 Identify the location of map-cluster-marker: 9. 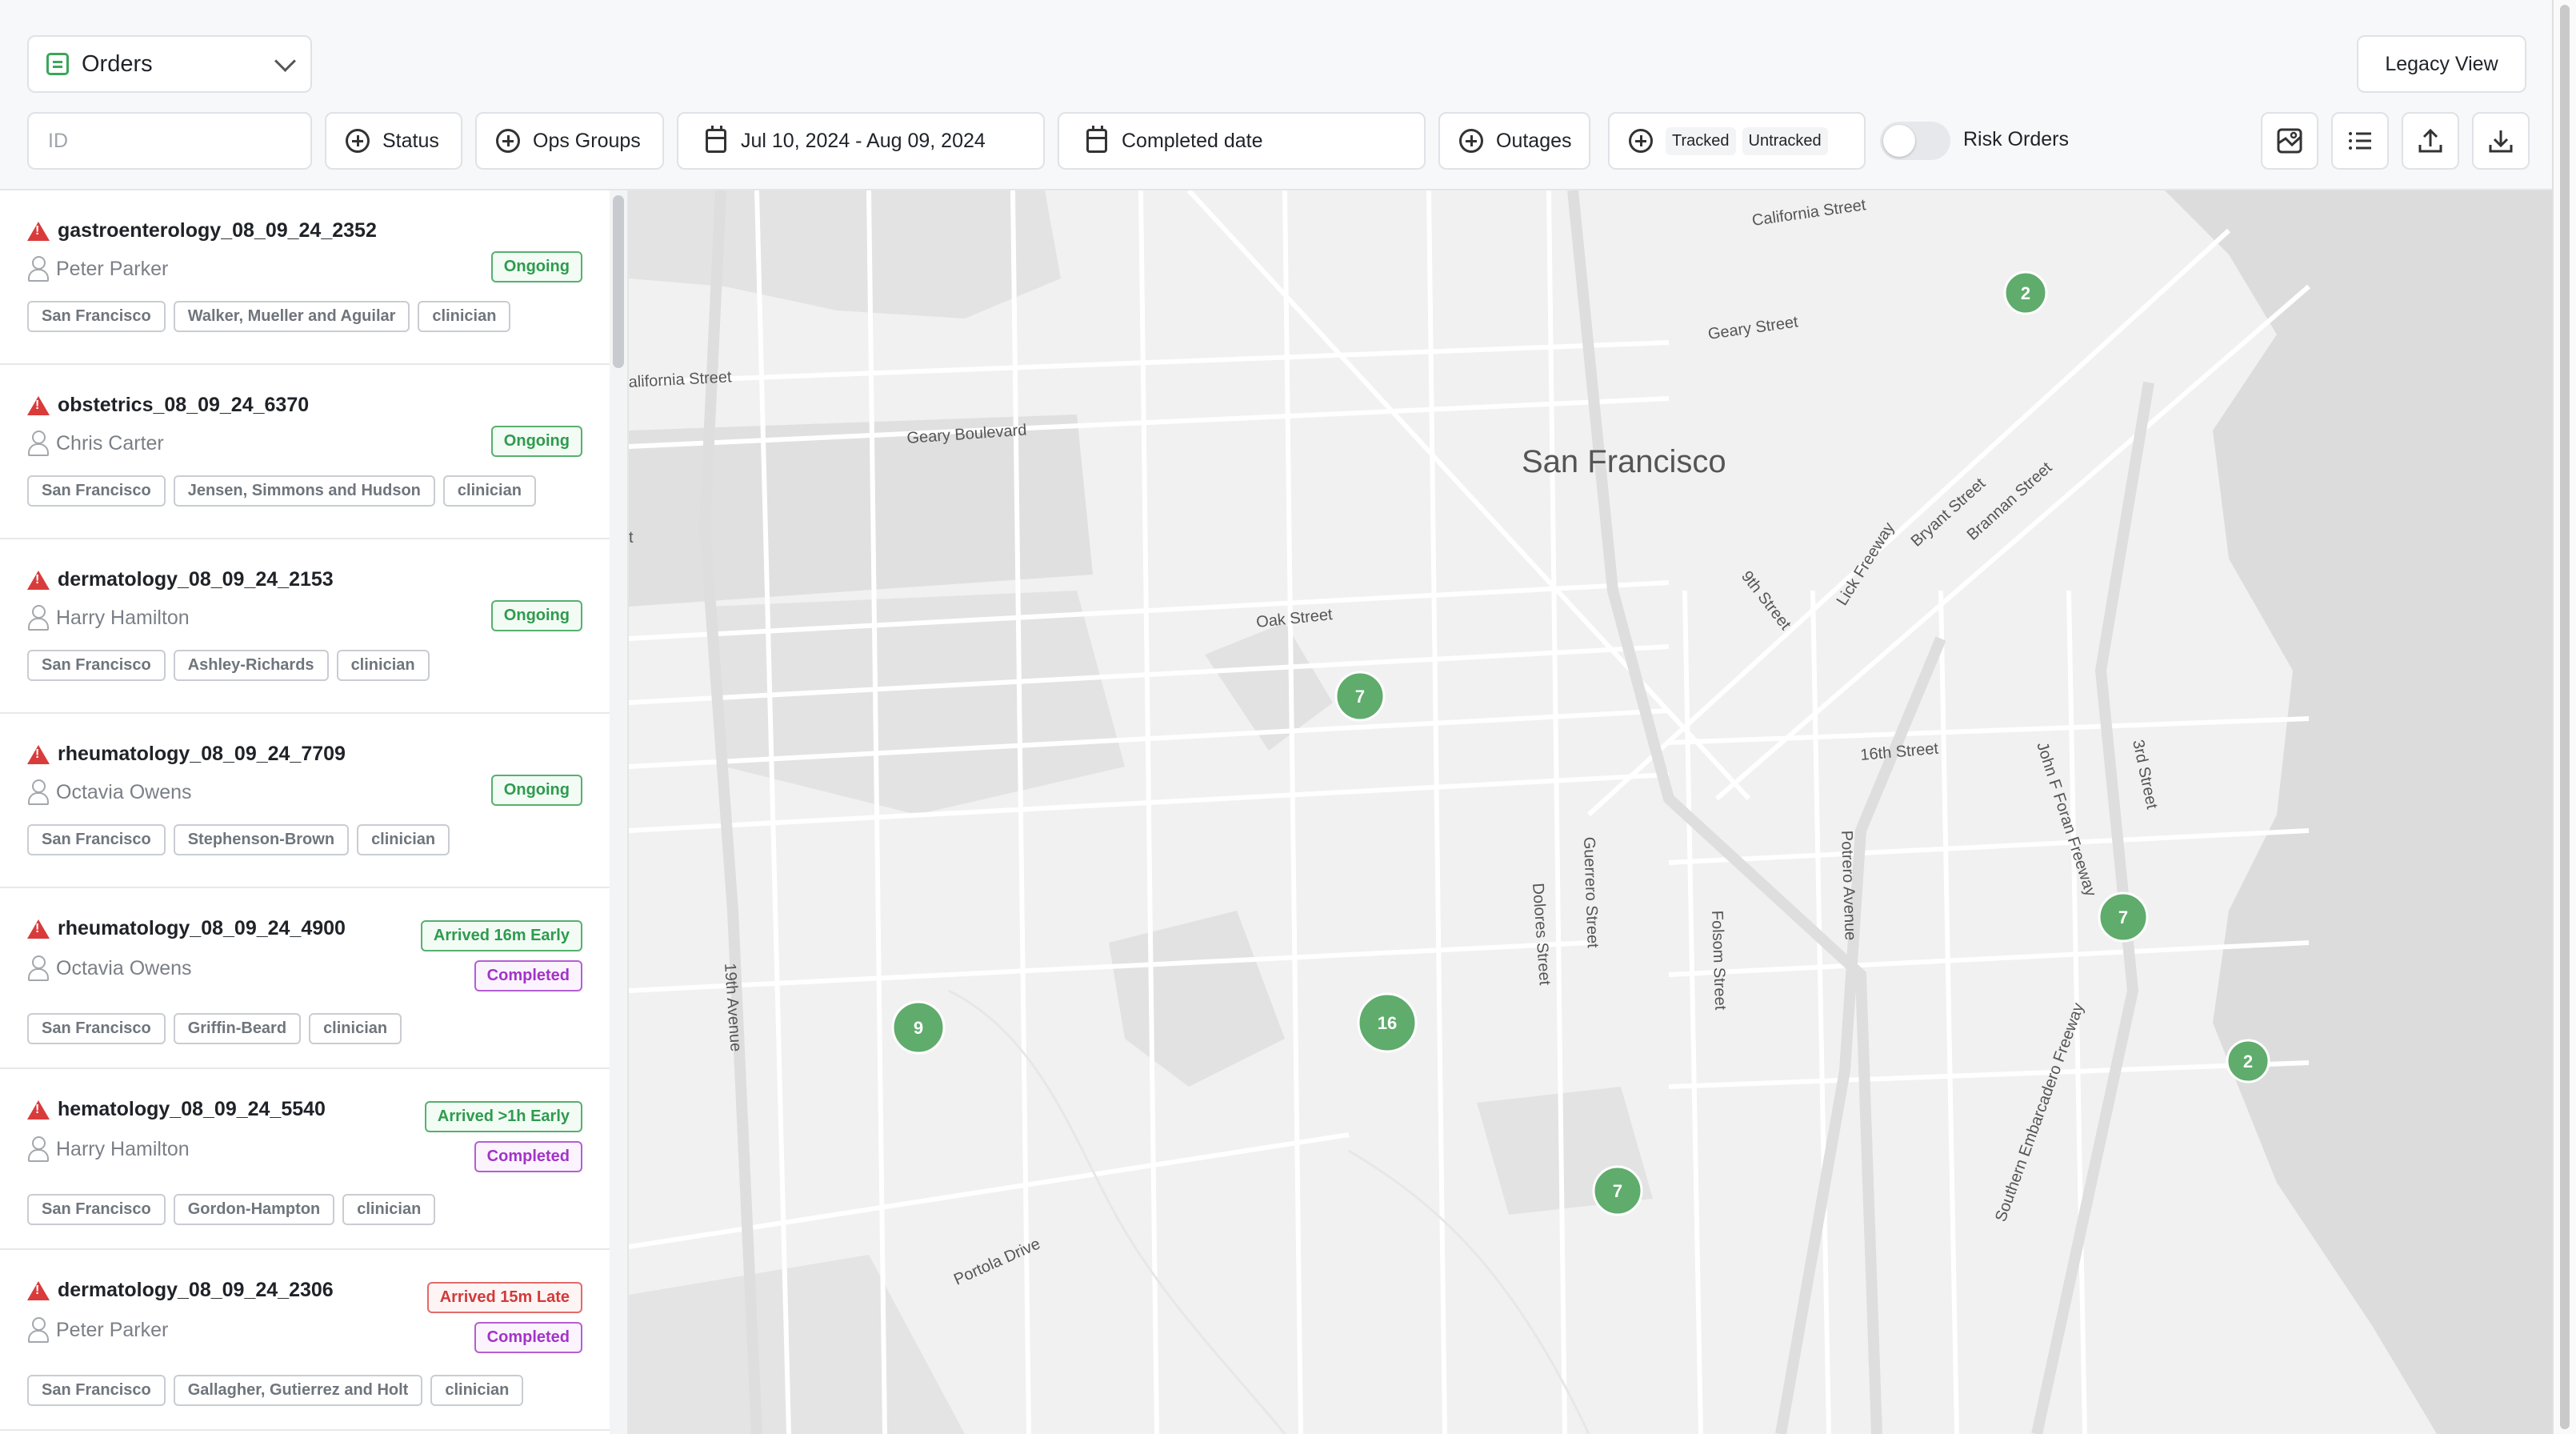
(918, 1027).